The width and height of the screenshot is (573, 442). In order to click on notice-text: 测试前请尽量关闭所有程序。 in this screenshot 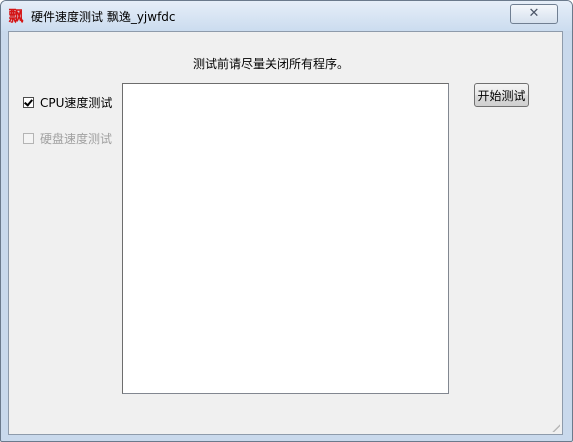, I will do `click(271, 64)`.